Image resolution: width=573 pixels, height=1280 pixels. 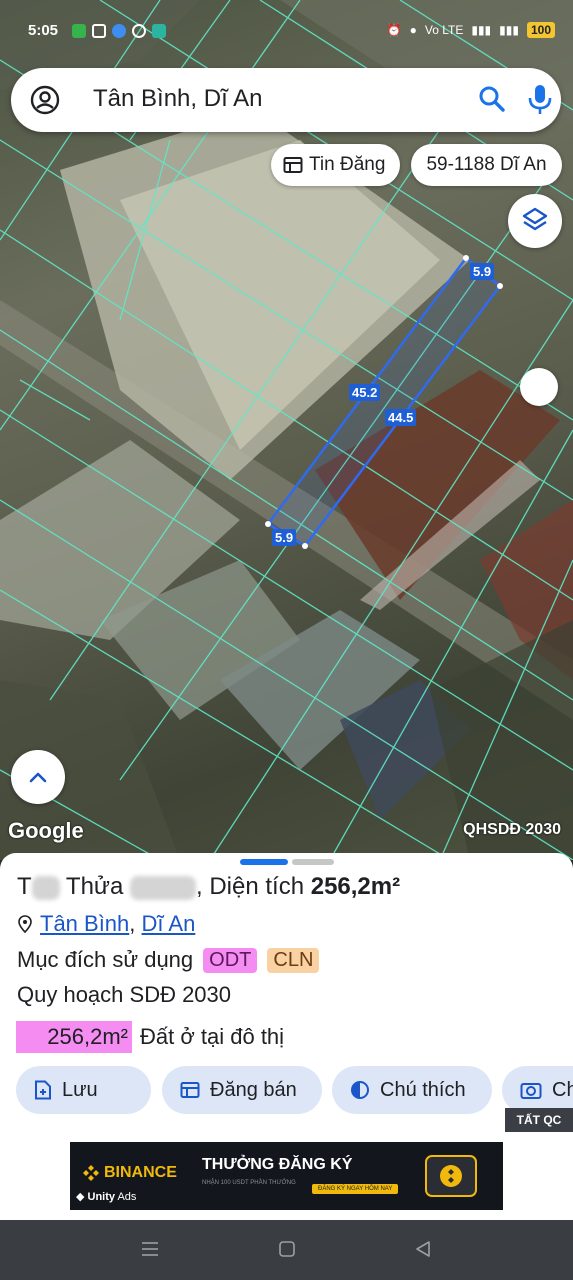 What do you see at coordinates (249, 1183) in the screenshot?
I see `ad-subtext: NHẬN 100 USDT PHẦN THƯỞNG` at bounding box center [249, 1183].